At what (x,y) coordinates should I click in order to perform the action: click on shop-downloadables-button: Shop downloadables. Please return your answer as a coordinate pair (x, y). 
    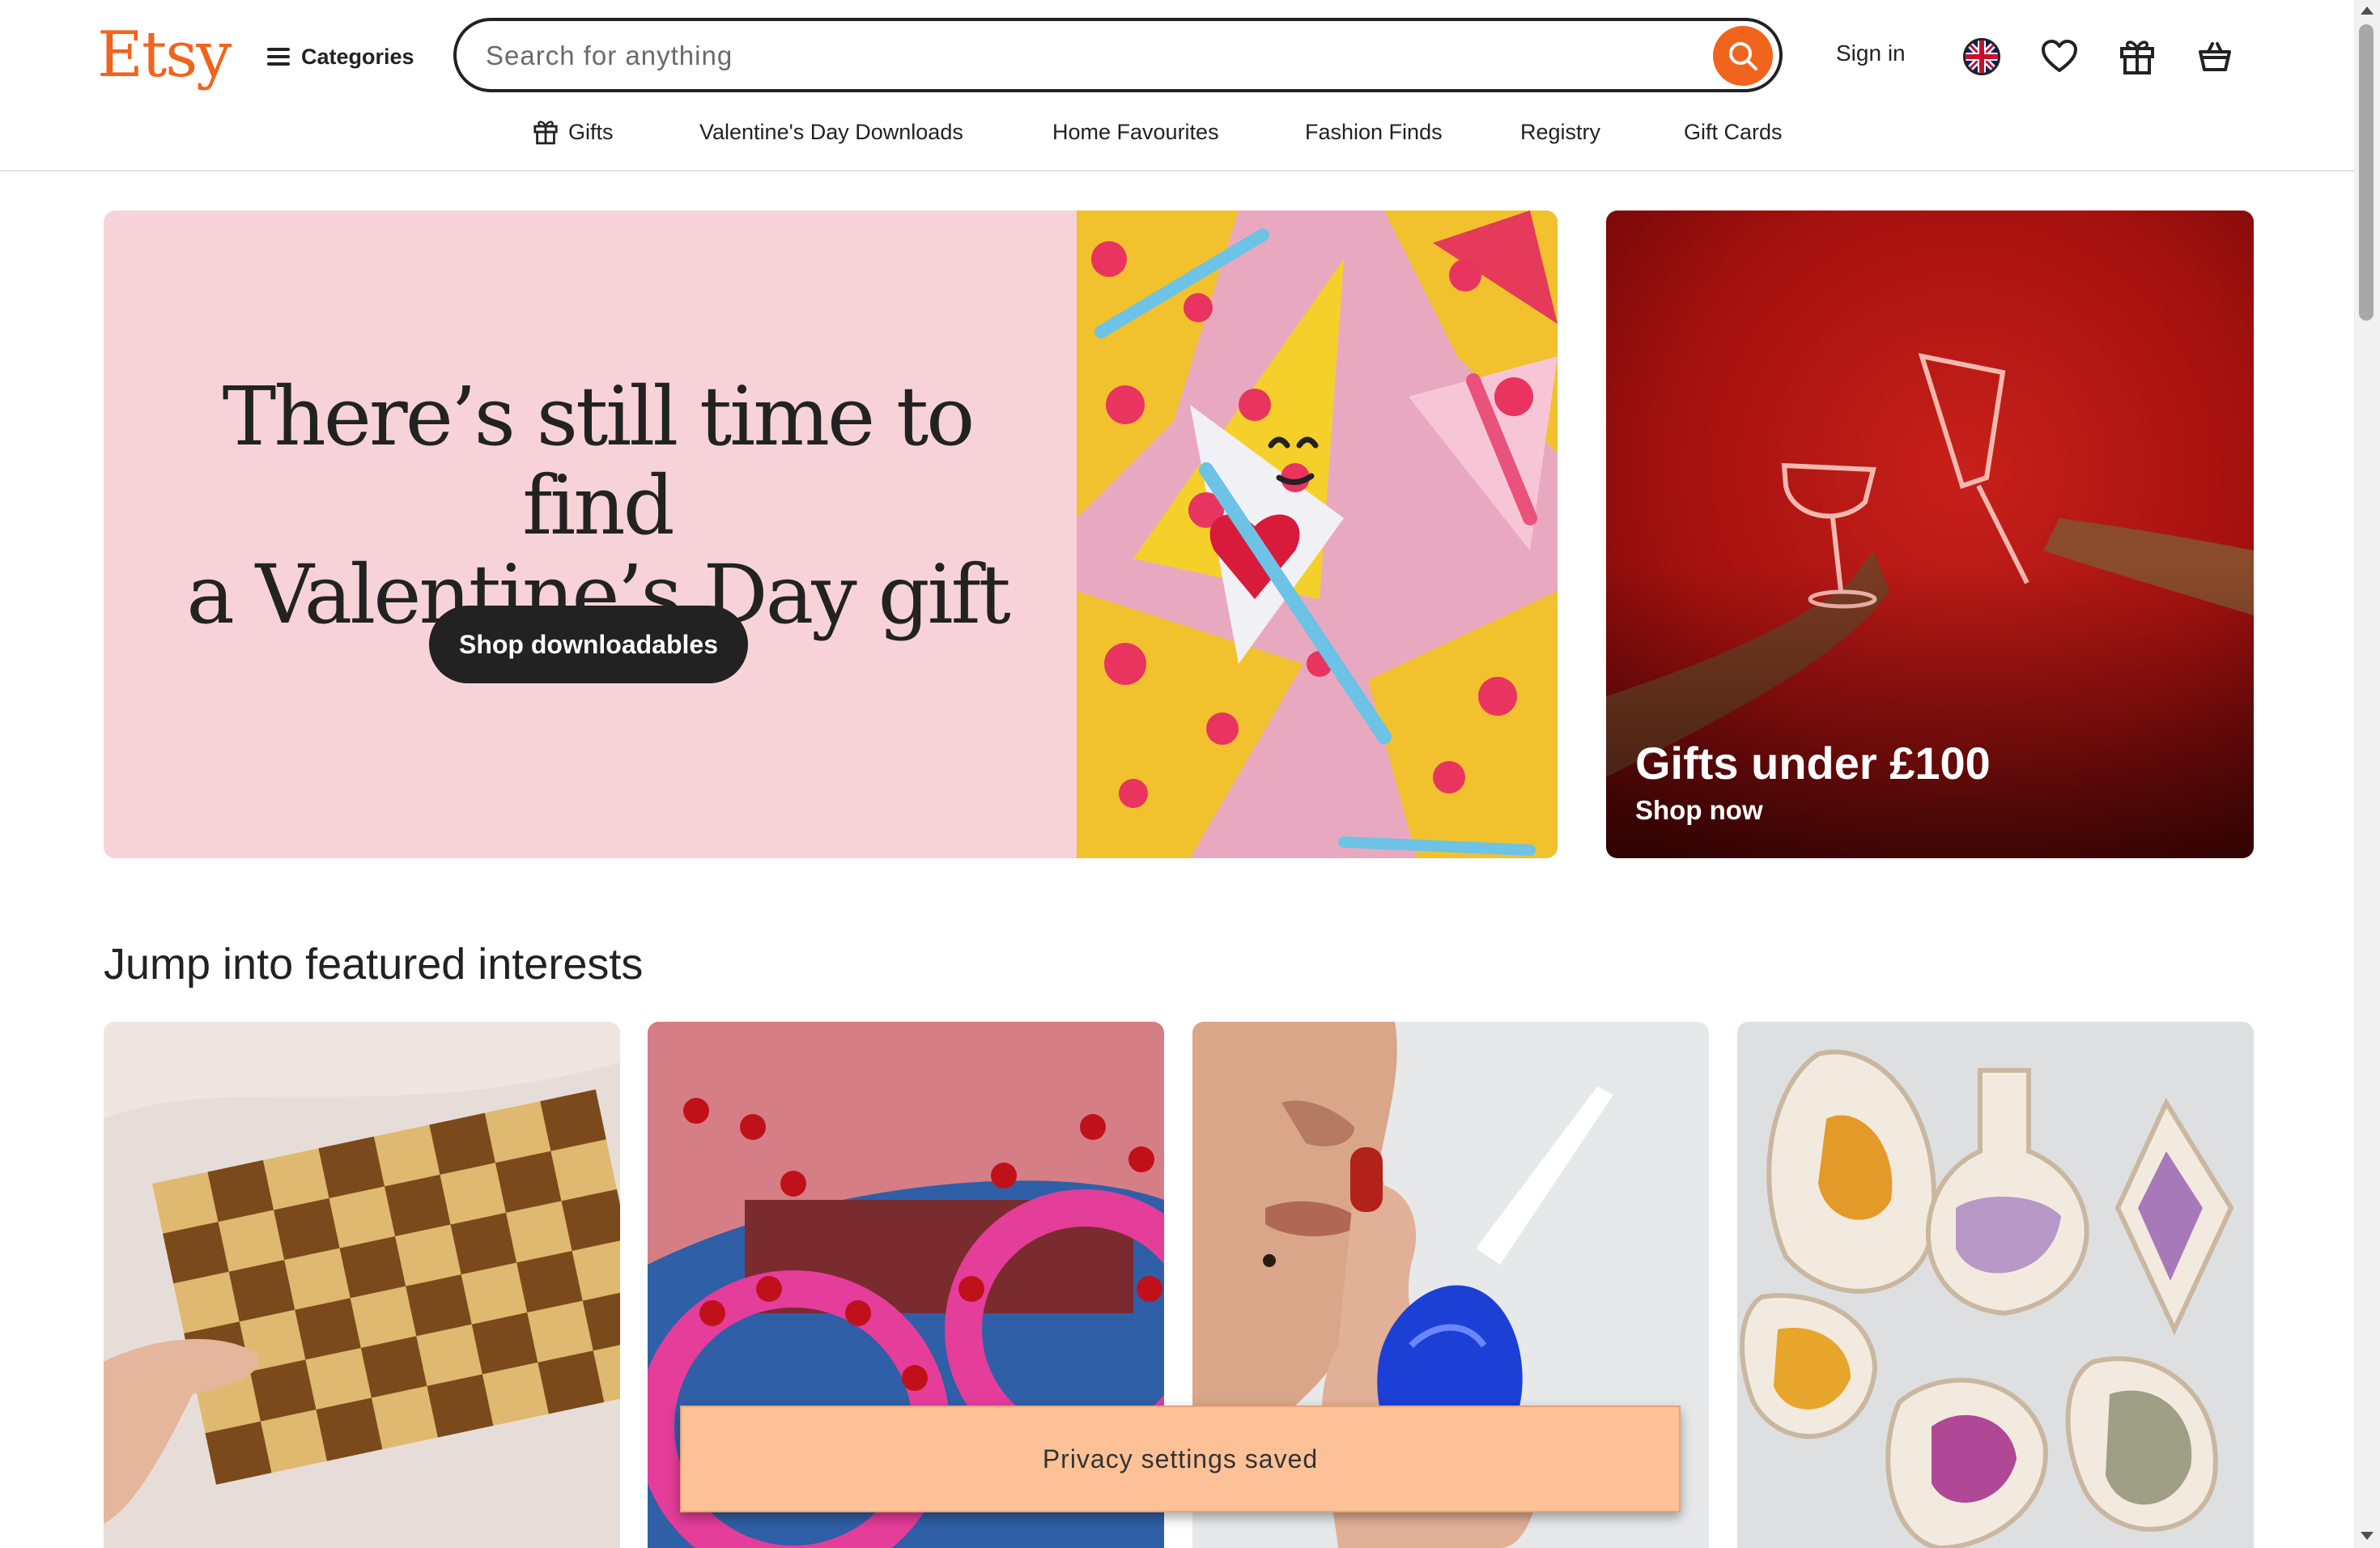
    Looking at the image, I should click on (588, 644).